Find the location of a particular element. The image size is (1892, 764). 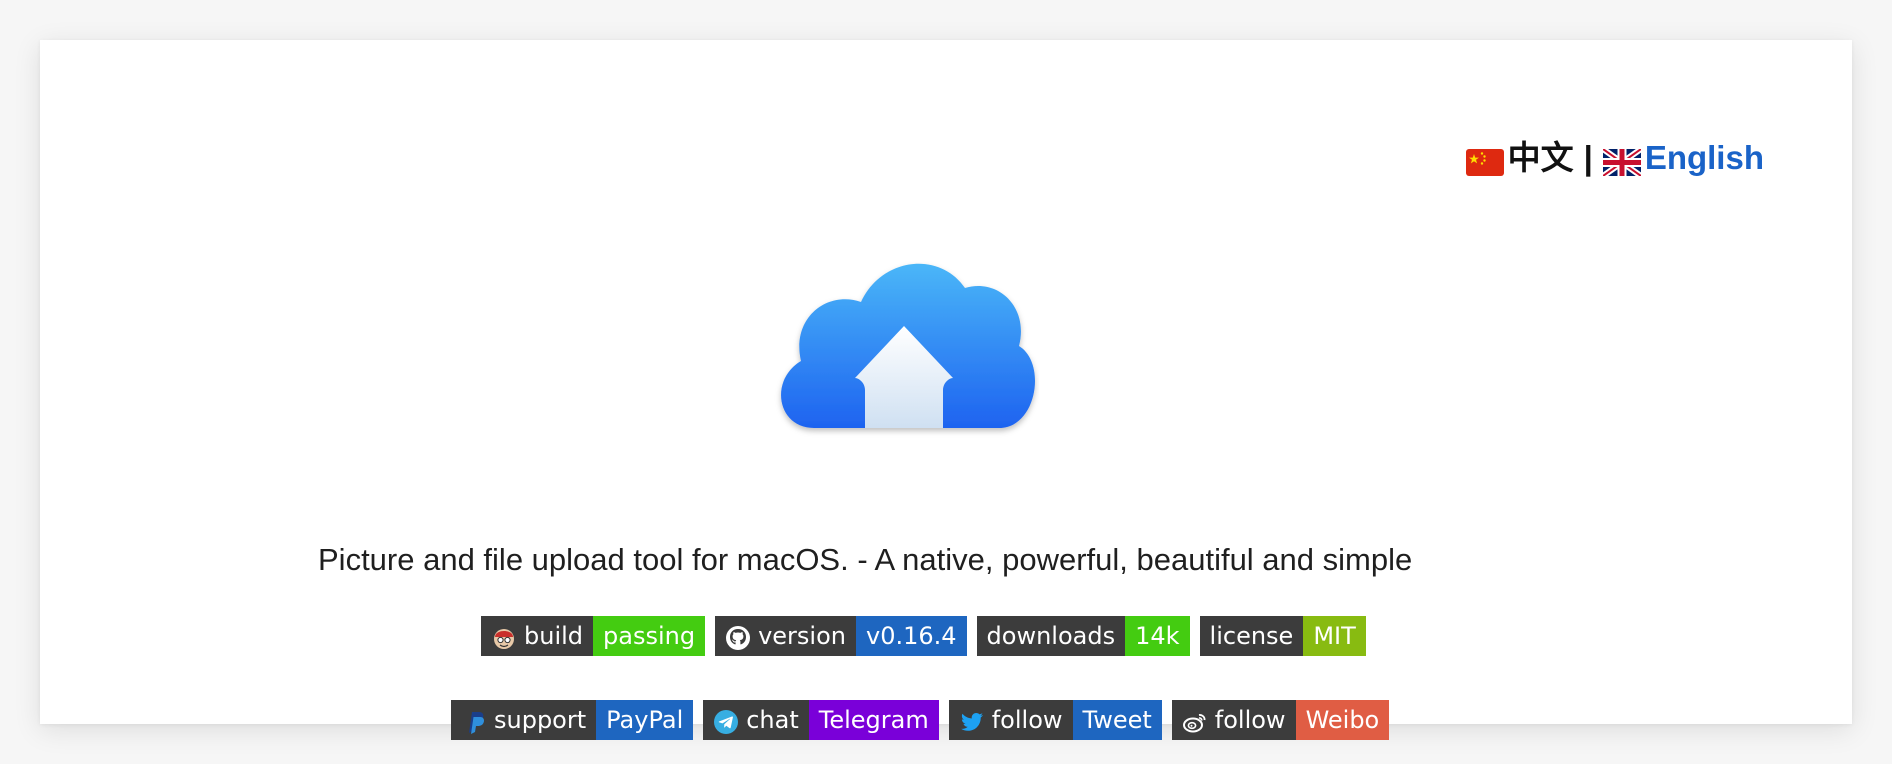

license-badge: license MIT is located at coordinates (1282, 636).